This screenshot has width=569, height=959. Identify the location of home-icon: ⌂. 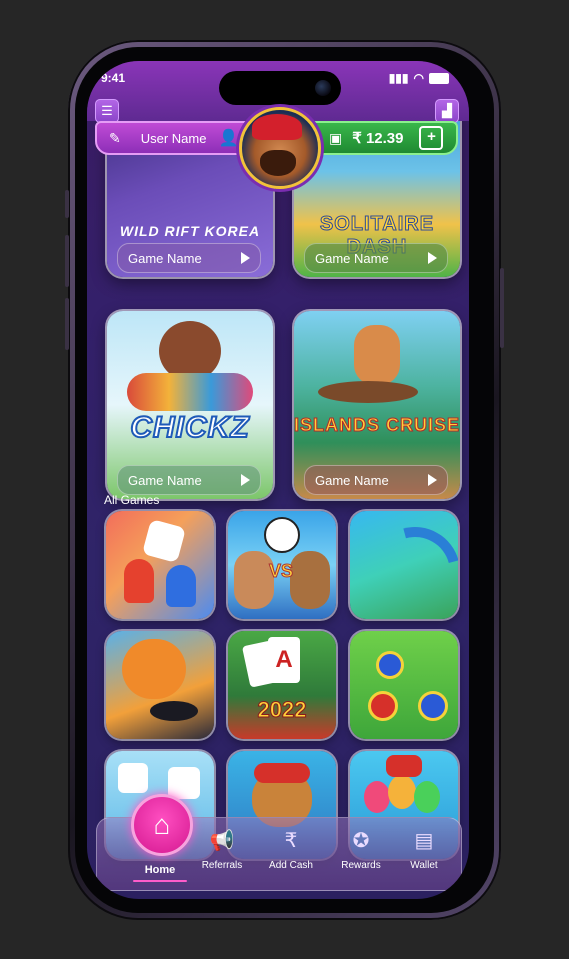
(162, 824).